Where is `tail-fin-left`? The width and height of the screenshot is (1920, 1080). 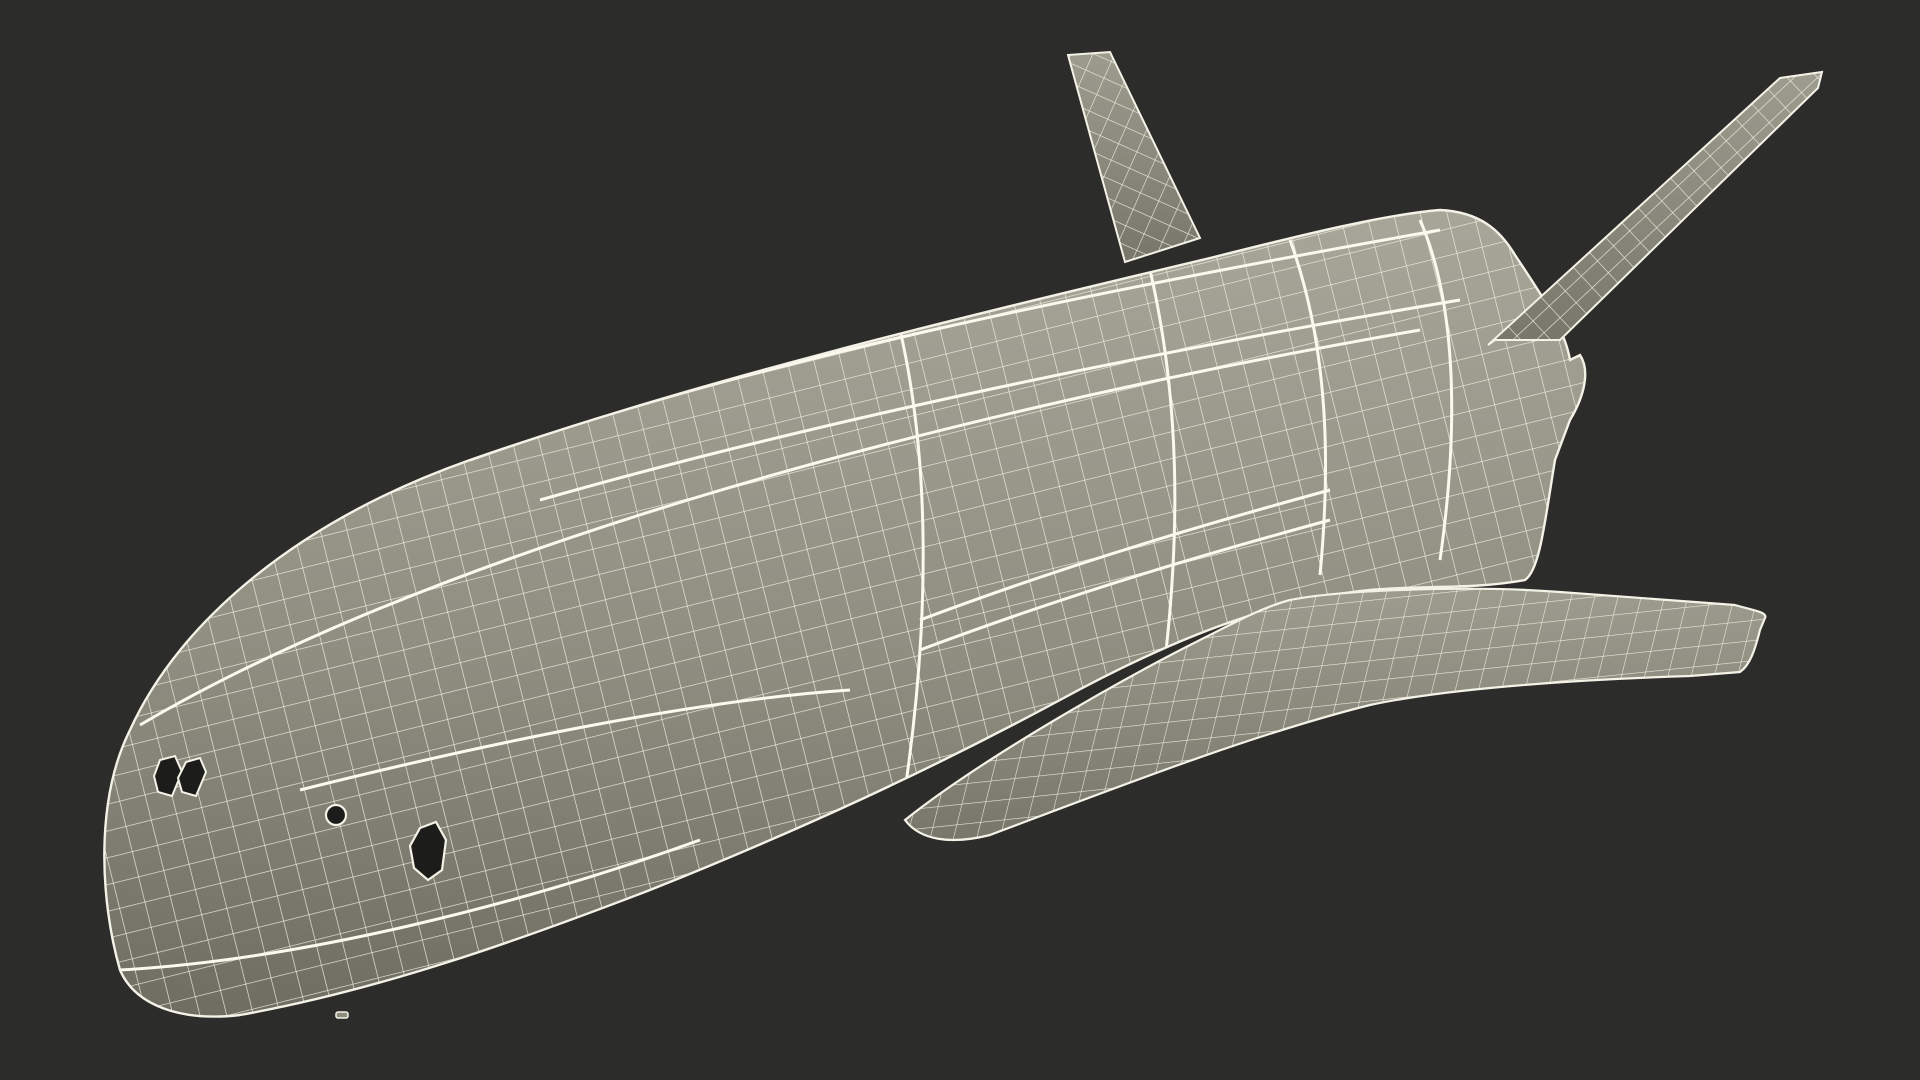 tail-fin-left is located at coordinates (1134, 157).